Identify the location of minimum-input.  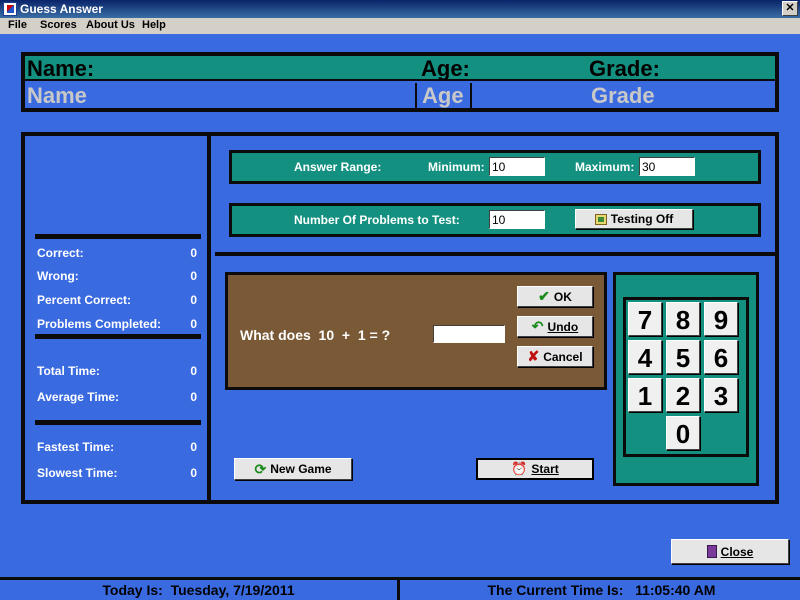
(517, 166).